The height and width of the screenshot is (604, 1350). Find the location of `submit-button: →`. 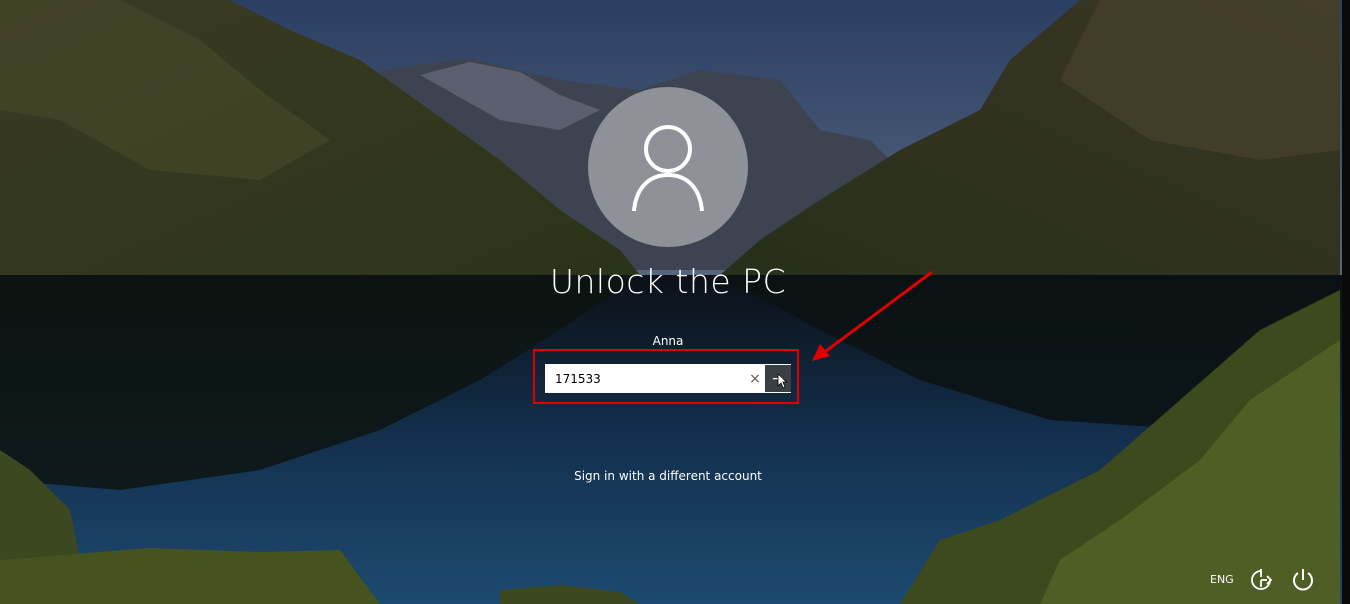

submit-button: → is located at coordinates (778, 378).